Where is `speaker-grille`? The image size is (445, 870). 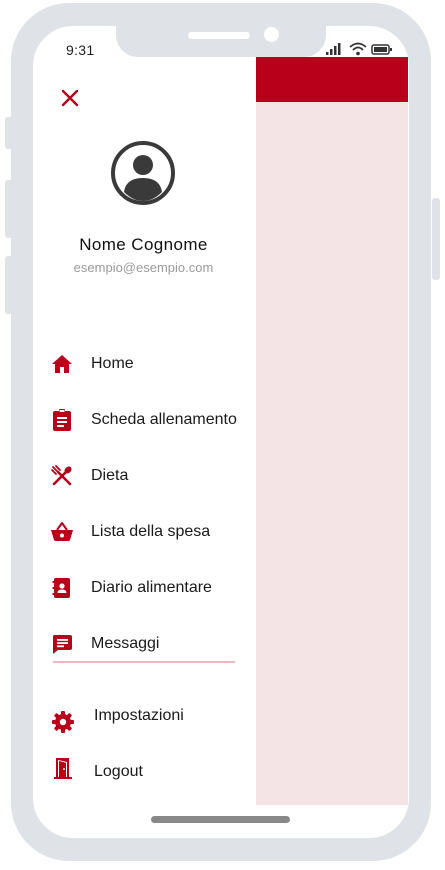 speaker-grille is located at coordinates (219, 35).